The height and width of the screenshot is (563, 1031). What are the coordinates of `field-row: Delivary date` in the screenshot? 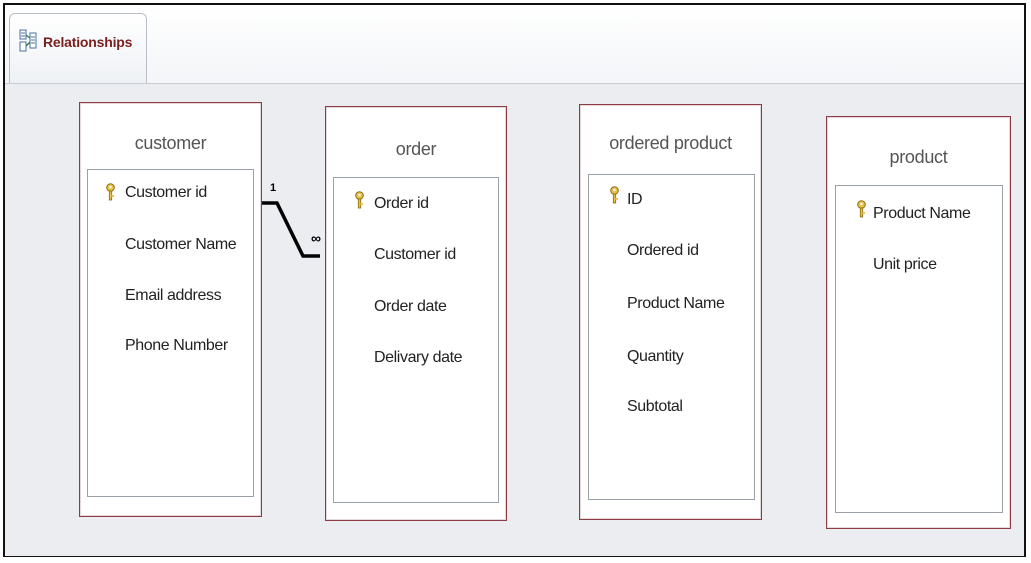 It's located at (418, 358).